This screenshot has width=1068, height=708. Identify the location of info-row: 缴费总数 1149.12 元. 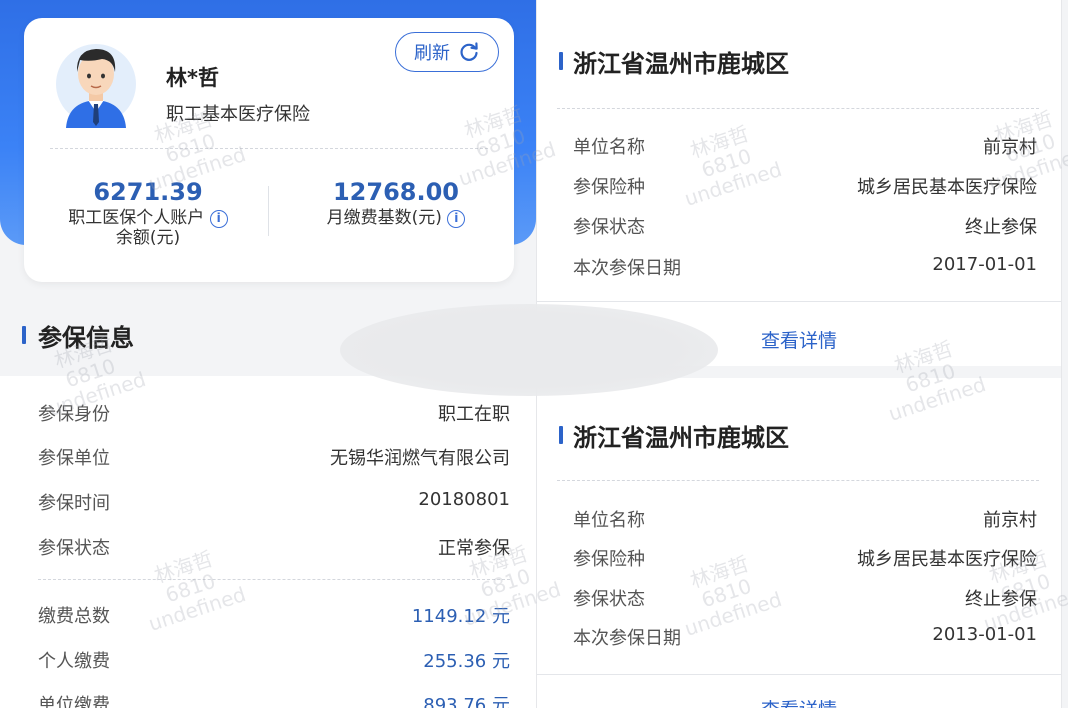
(274, 615).